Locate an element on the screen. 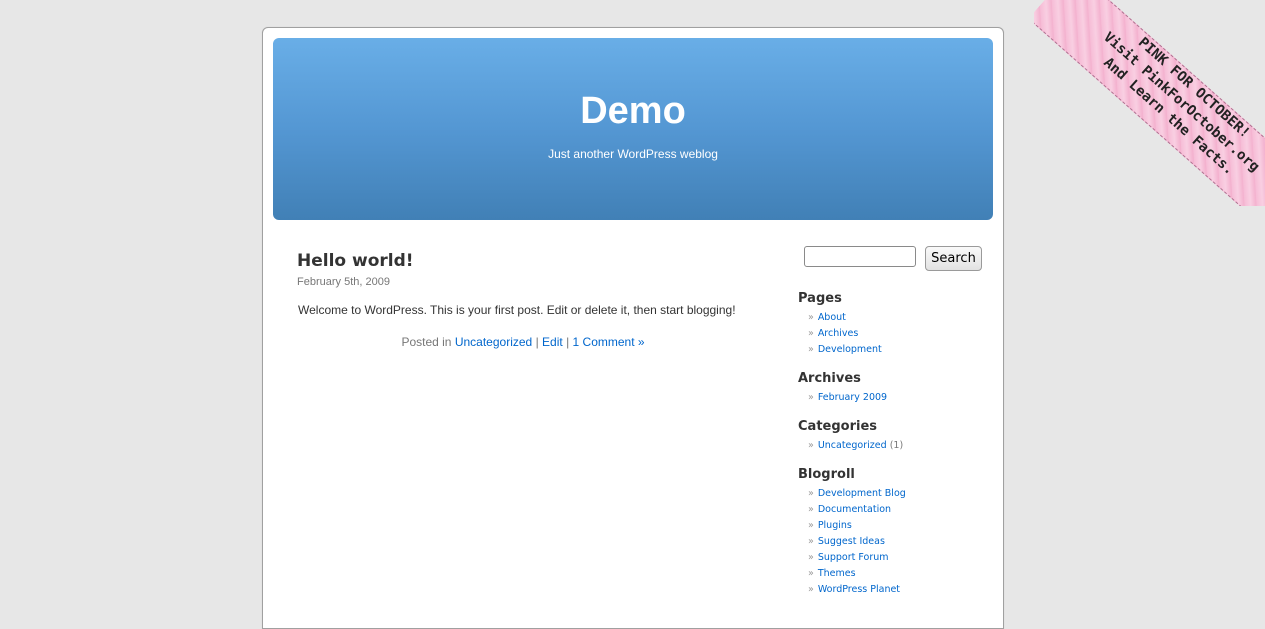  category-link: Uncategorized is located at coordinates (493, 342).